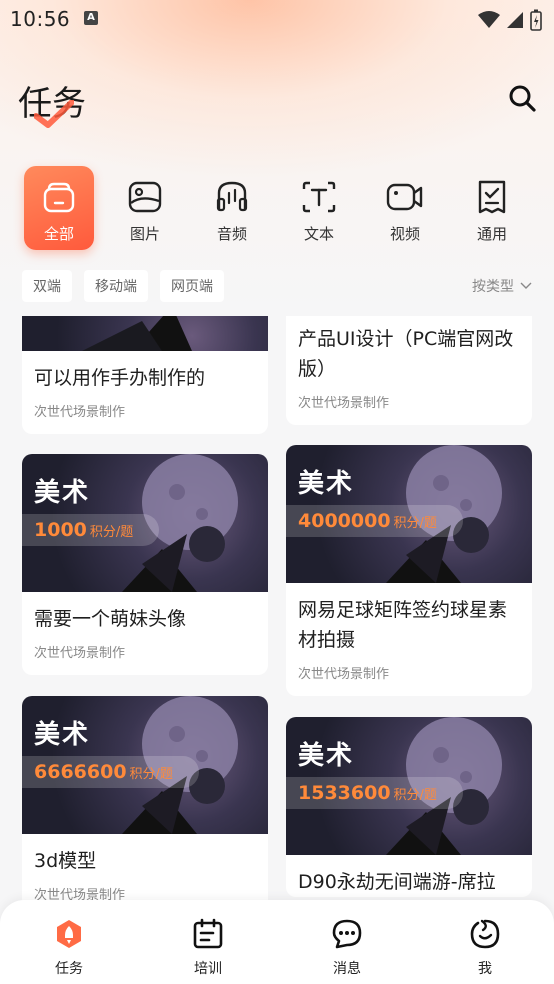  I want to click on task-thumbnail: 美术 6666600 积分/题, so click(145, 765).